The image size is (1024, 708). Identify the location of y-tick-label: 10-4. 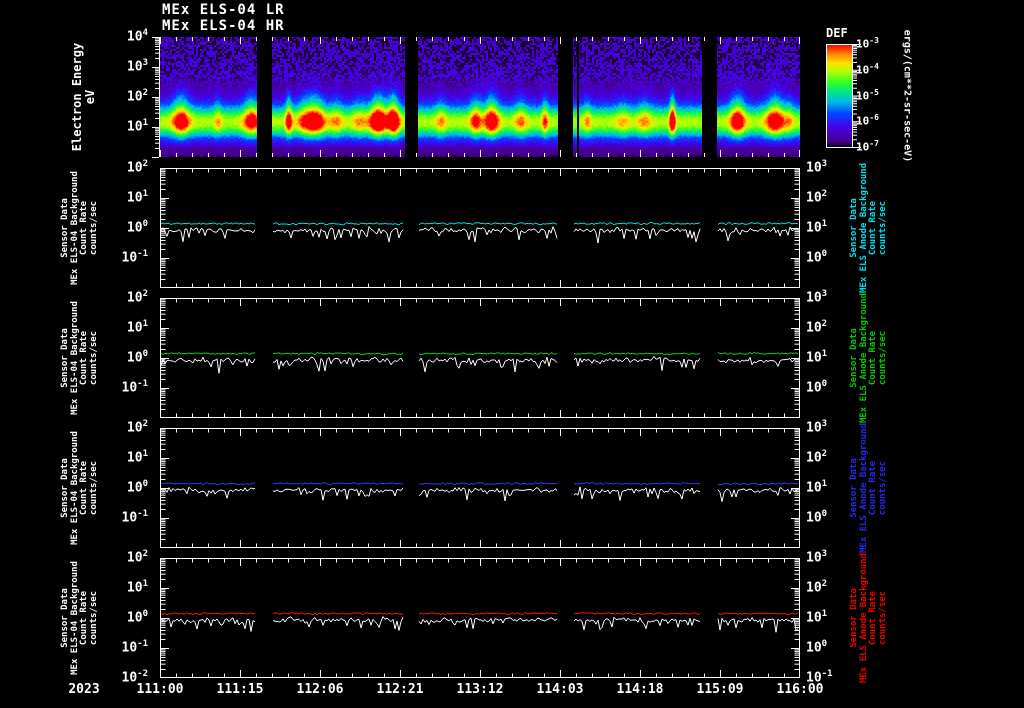
(867, 69).